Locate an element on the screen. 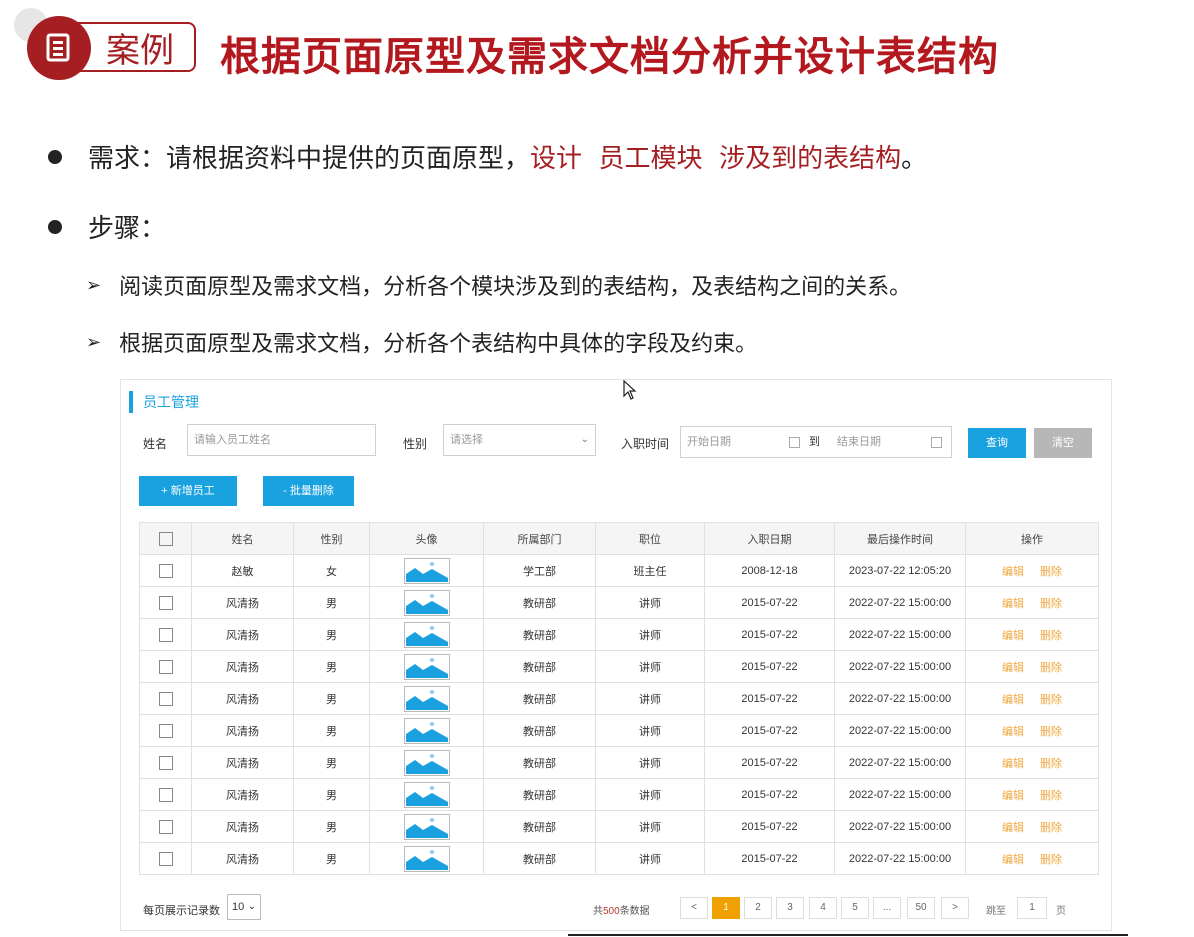 The height and width of the screenshot is (937, 1194). clear-button: 清空 is located at coordinates (1063, 443).